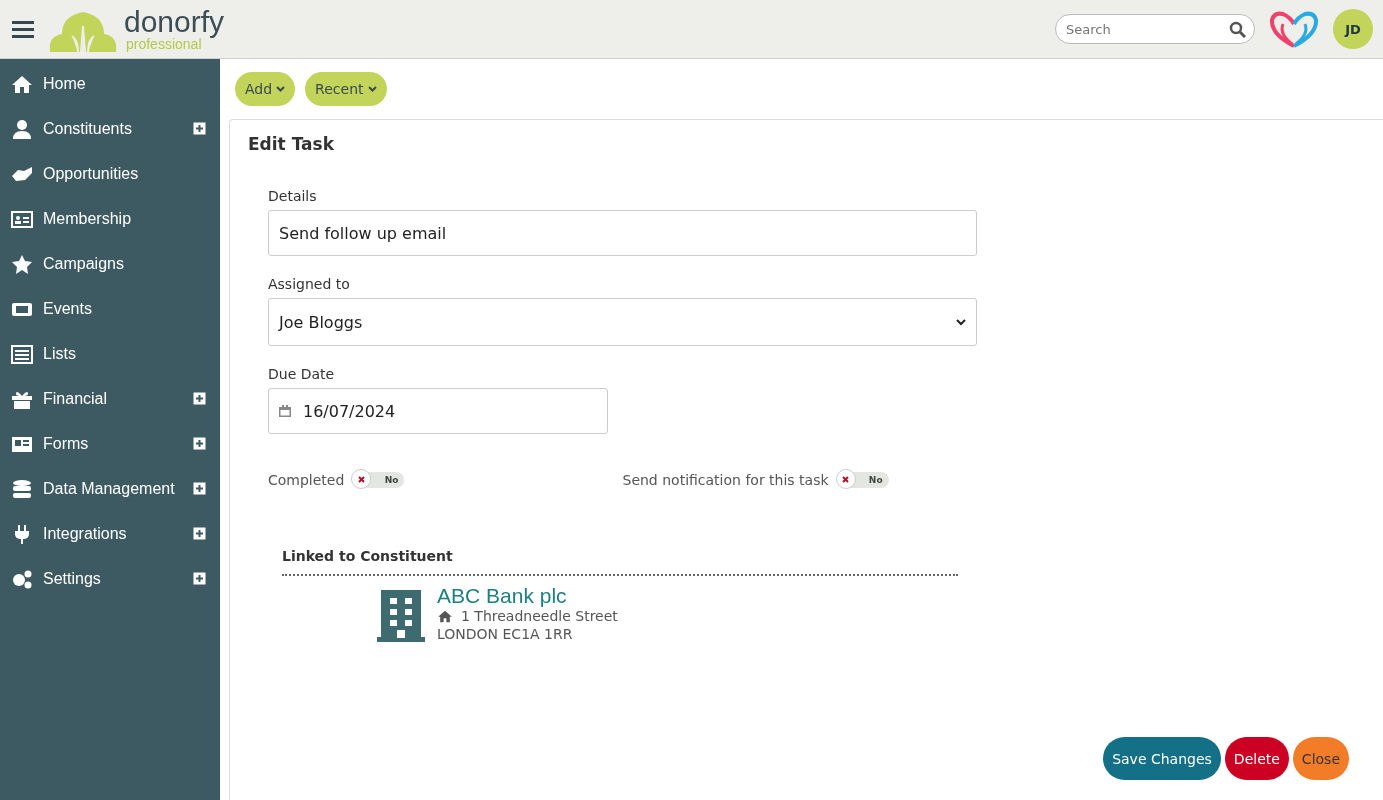 This screenshot has width=1383, height=800. Describe the element at coordinates (22, 353) in the screenshot. I see `list-icon` at that location.